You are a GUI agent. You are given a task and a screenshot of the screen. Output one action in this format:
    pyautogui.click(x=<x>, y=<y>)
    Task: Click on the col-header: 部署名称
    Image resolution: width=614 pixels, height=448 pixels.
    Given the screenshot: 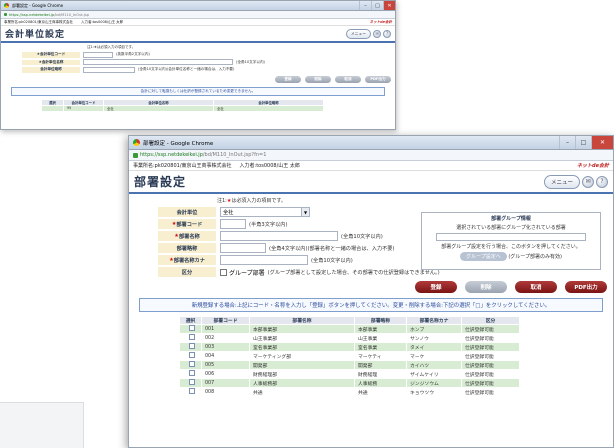 What is the action you would take?
    pyautogui.click(x=302, y=320)
    